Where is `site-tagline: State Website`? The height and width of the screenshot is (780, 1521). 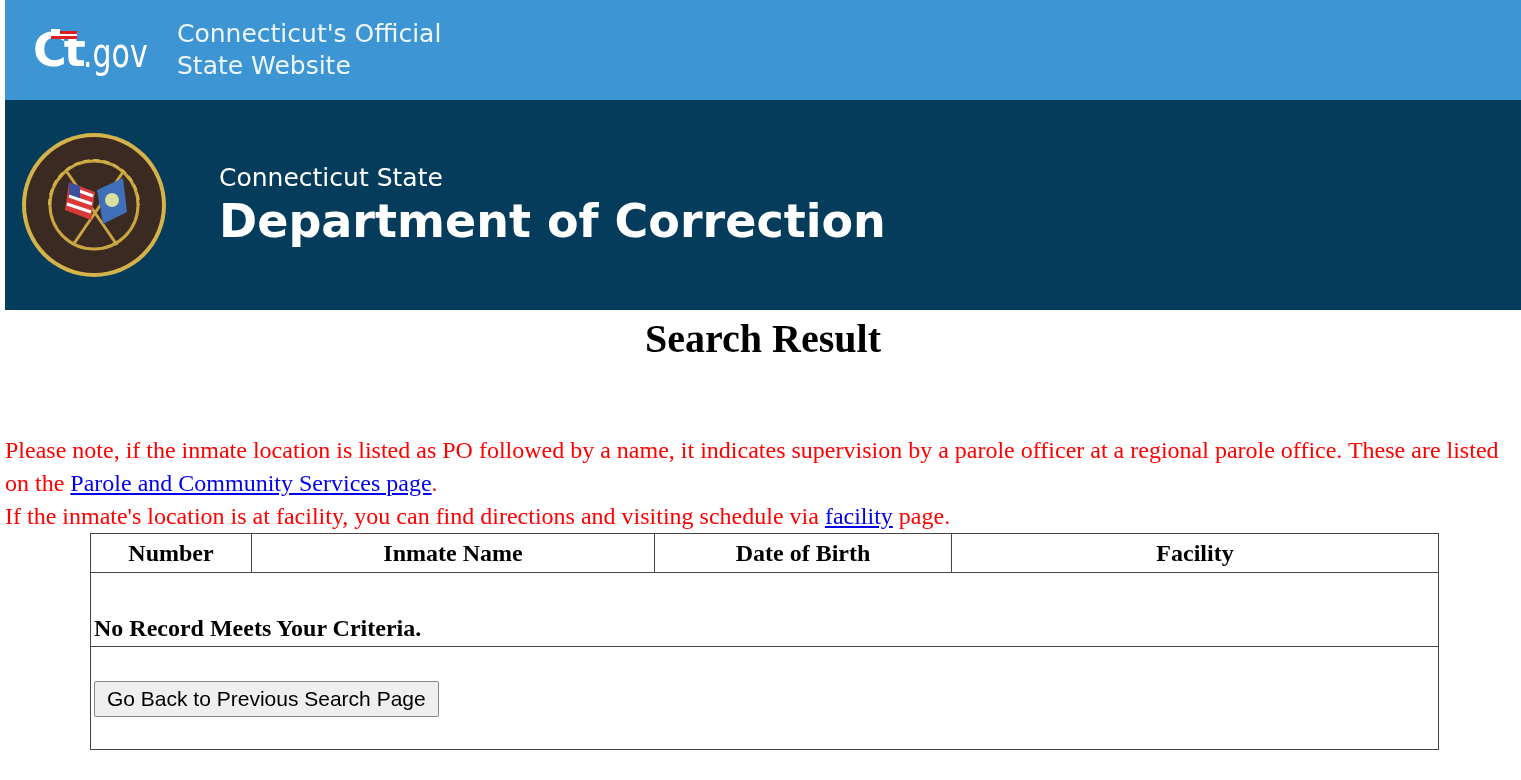 site-tagline: State Website is located at coordinates (264, 66).